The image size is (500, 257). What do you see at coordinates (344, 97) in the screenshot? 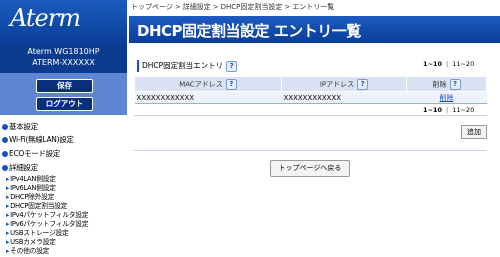
I see `ip-address-cell: XXXXXXXXXXXX` at bounding box center [344, 97].